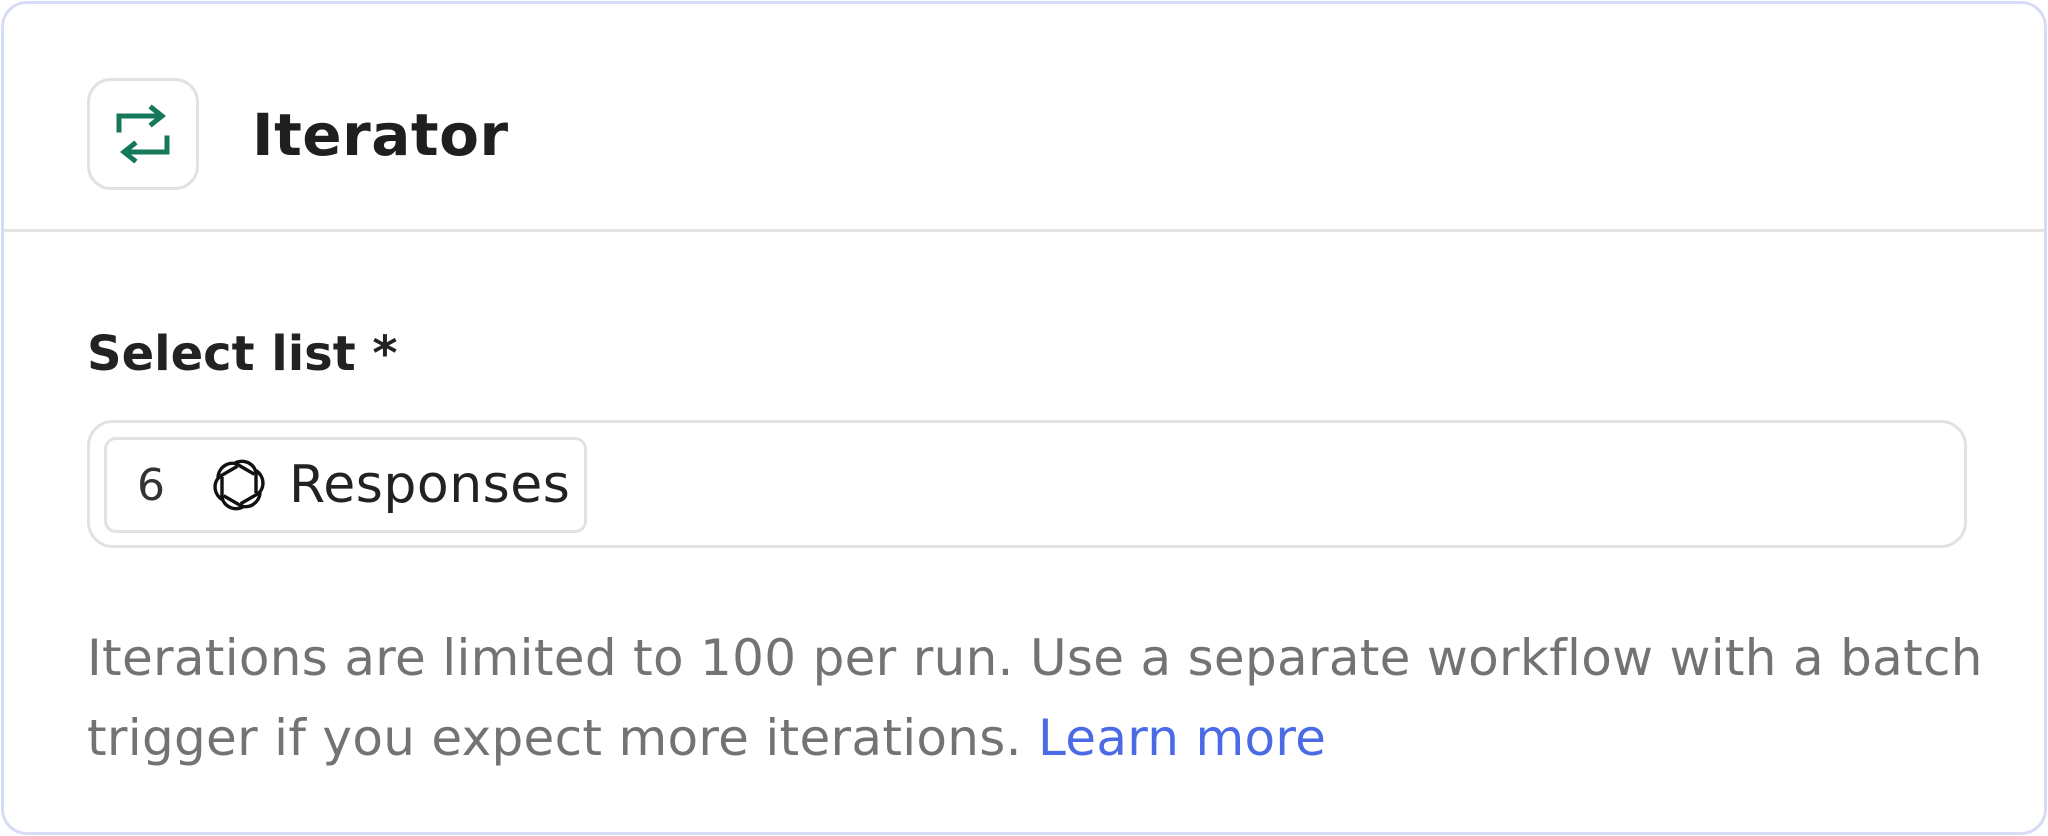  I want to click on openai-logo-icon, so click(239, 485).